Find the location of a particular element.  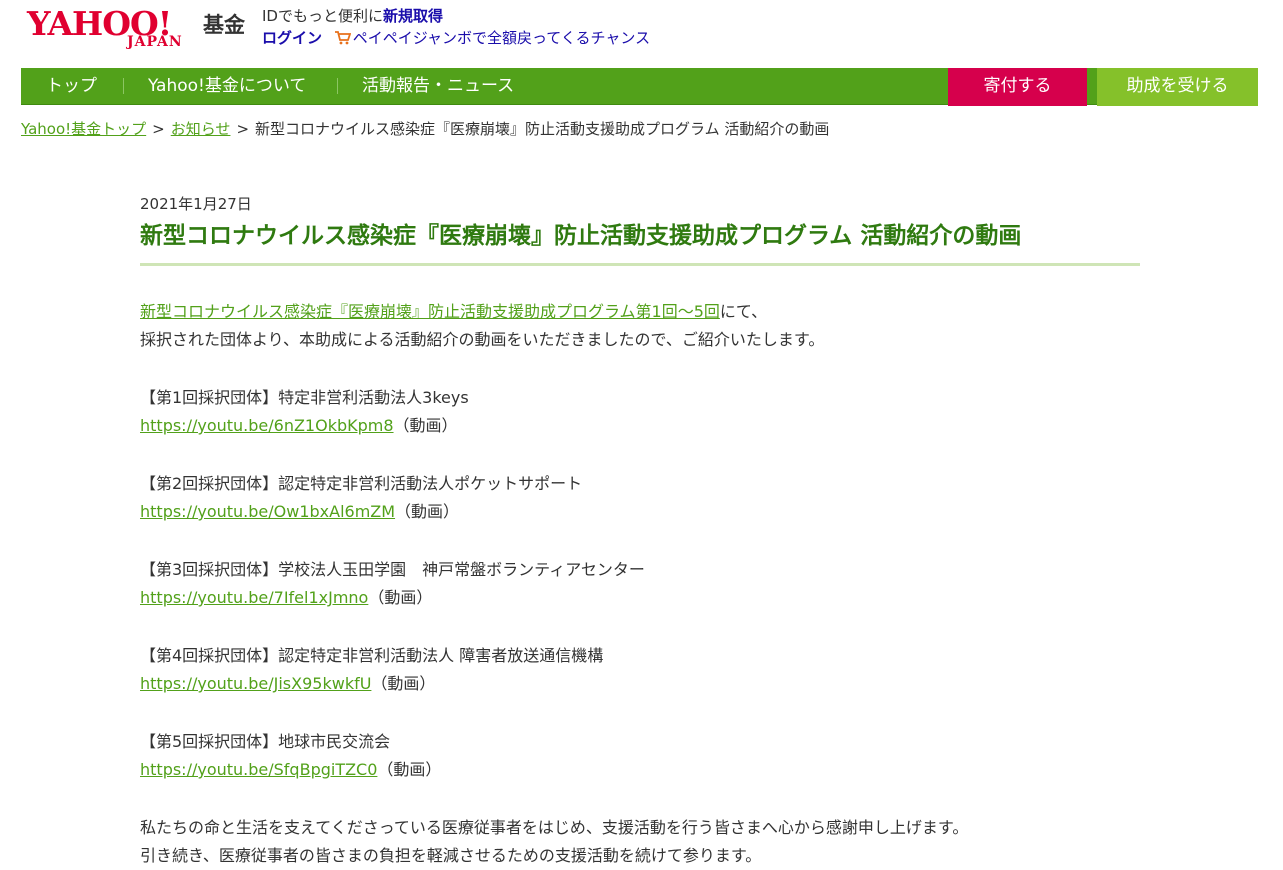

grantee-label: 【第1回採択団体】特定非営利活動法人3keys is located at coordinates (304, 397).